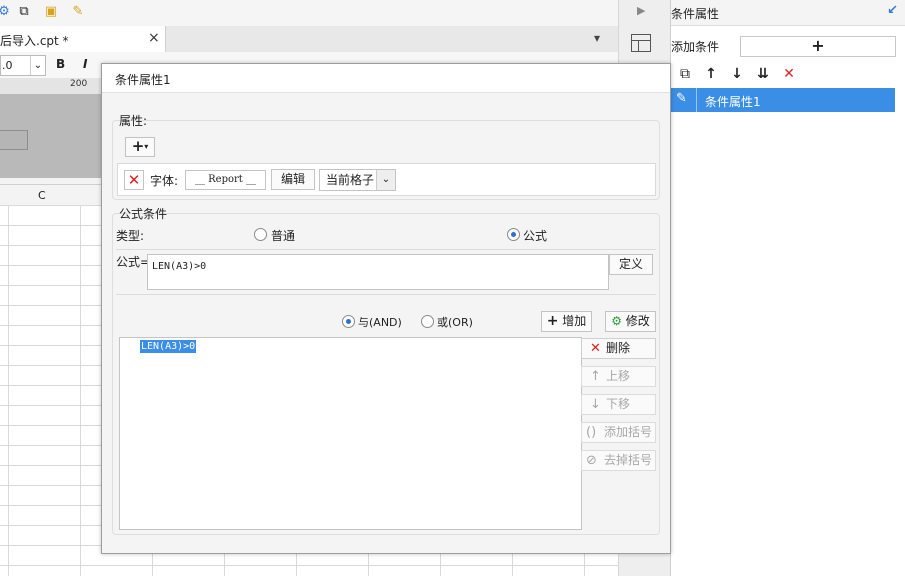 The width and height of the screenshot is (905, 576). What do you see at coordinates (618, 460) in the screenshot?
I see `remove-bracket-button: ⊘ 去掉括号` at bounding box center [618, 460].